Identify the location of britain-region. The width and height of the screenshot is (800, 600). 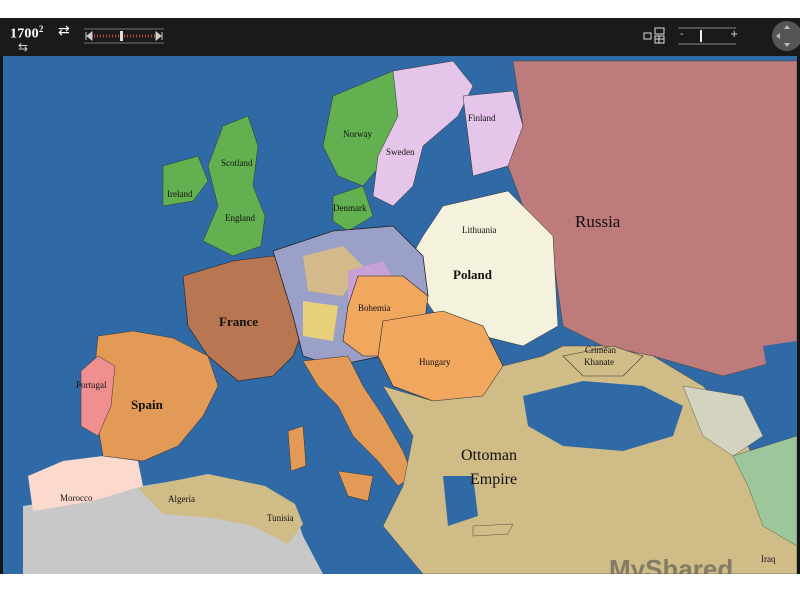
(234, 186).